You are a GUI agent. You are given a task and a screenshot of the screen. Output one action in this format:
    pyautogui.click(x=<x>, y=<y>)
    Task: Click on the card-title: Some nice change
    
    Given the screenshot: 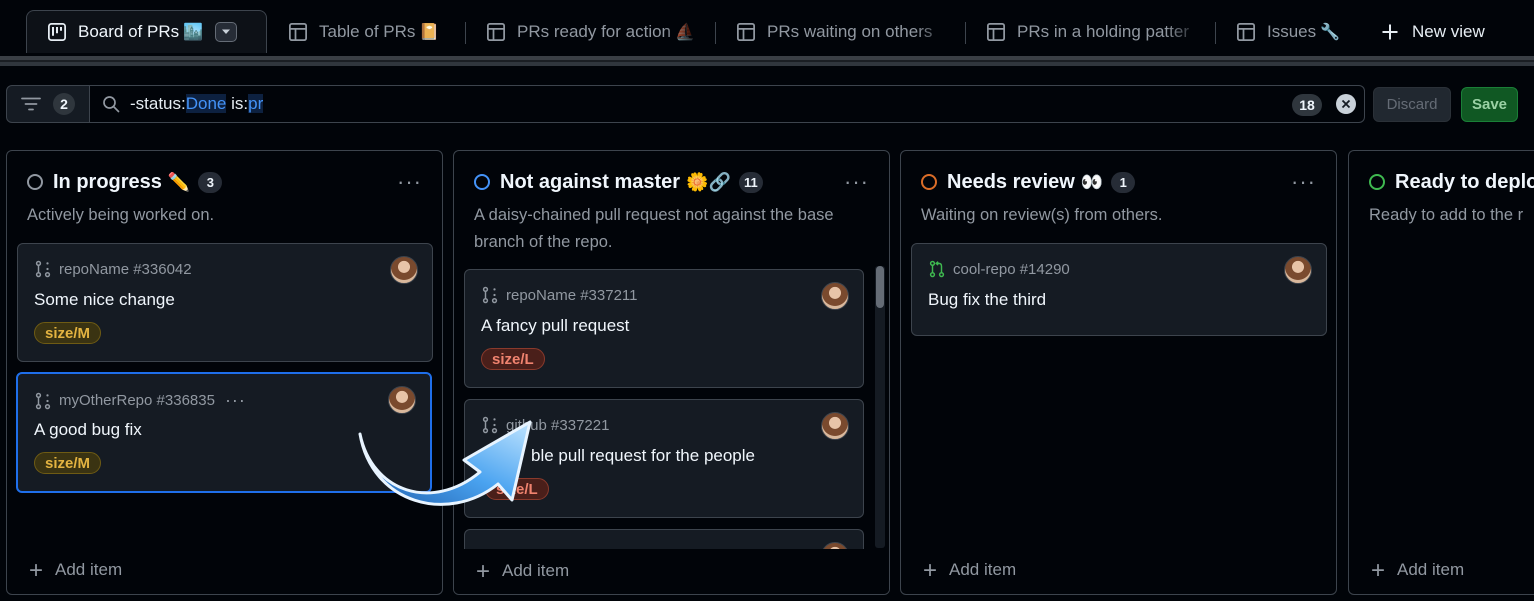 What is the action you would take?
    pyautogui.click(x=104, y=299)
    